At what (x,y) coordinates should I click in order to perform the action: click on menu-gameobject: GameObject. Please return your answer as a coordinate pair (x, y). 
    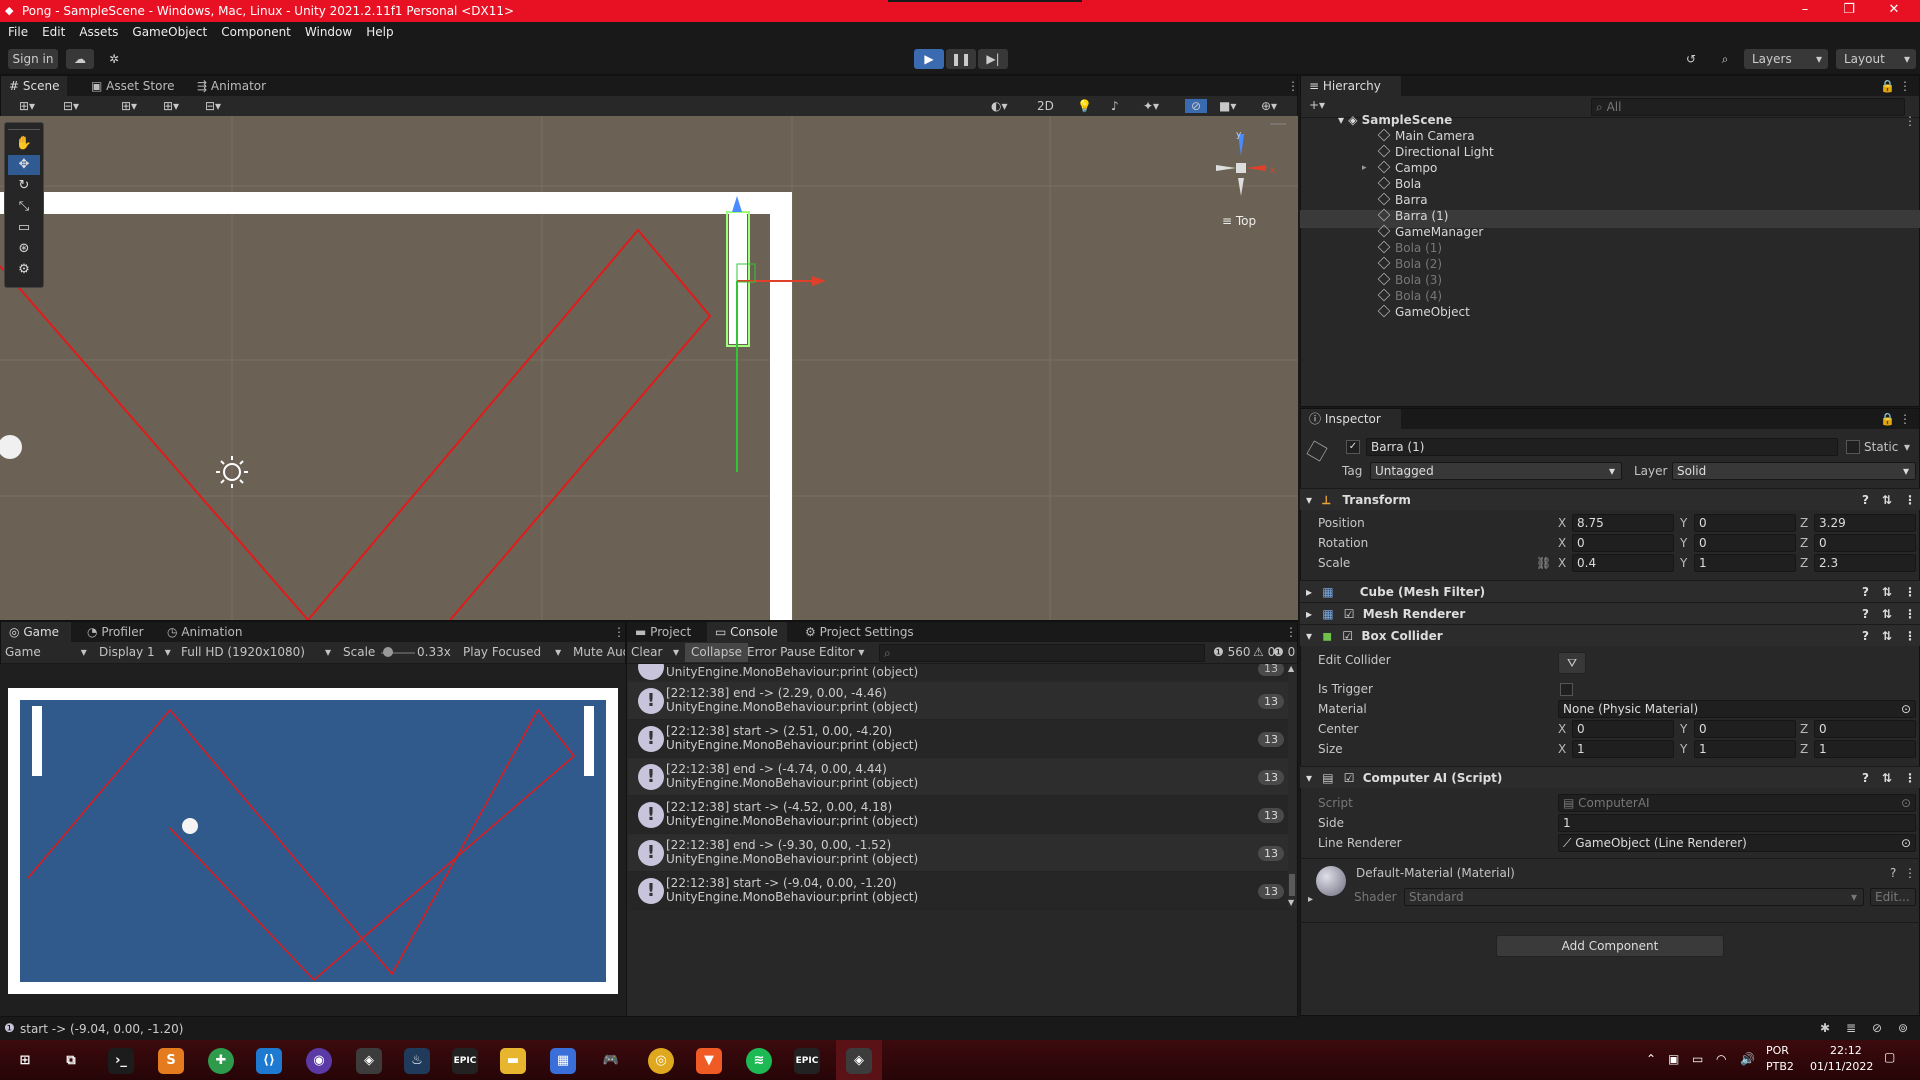
    Looking at the image, I should click on (168, 30).